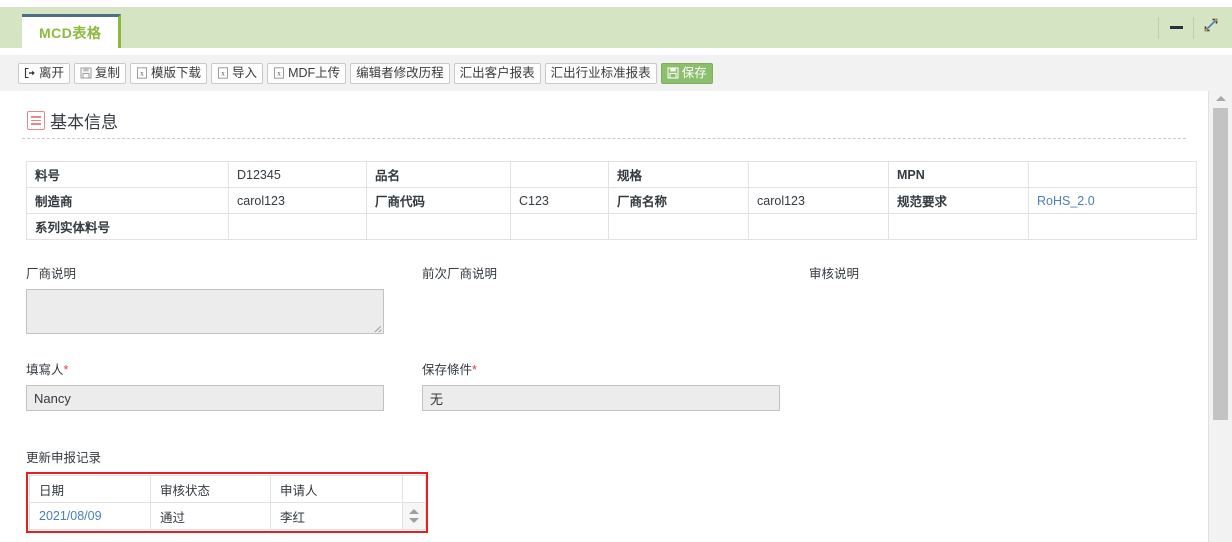 This screenshot has height=542, width=1232. What do you see at coordinates (377, 327) in the screenshot?
I see `resize-grip-icon` at bounding box center [377, 327].